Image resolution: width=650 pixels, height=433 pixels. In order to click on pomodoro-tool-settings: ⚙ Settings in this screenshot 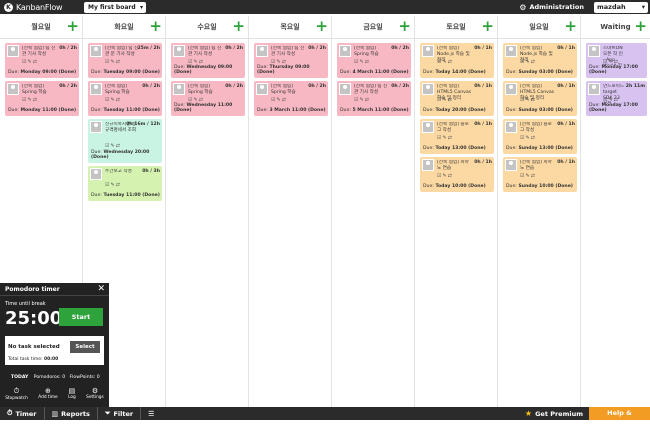, I will do `click(95, 394)`.